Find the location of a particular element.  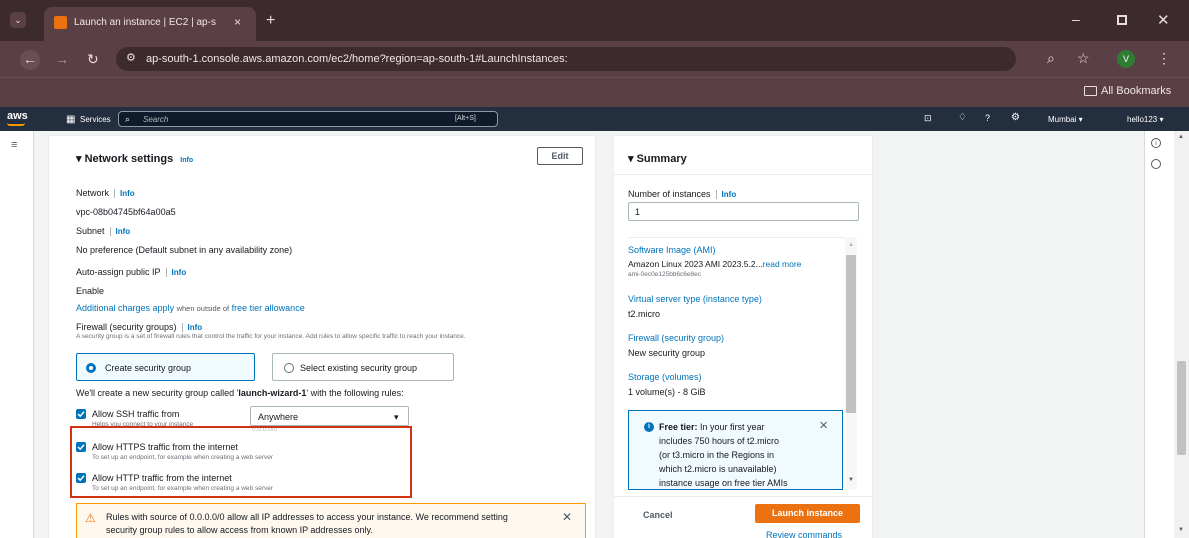

tab-title: Launch an instance | EC2 | ap-s is located at coordinates (145, 22).